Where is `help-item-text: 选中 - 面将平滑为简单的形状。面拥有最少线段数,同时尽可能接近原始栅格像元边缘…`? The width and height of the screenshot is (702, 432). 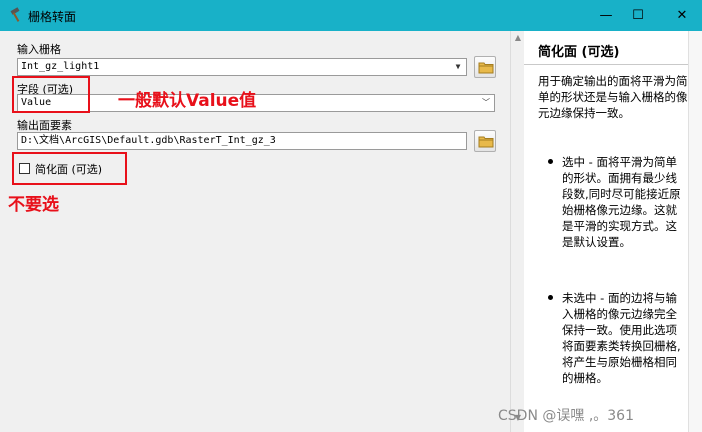
help-item-text: 选中 - 面将平滑为简单的形状。面拥有最少线段数,同时尽可能接近原始栅格像元边缘… is located at coordinates (621, 202).